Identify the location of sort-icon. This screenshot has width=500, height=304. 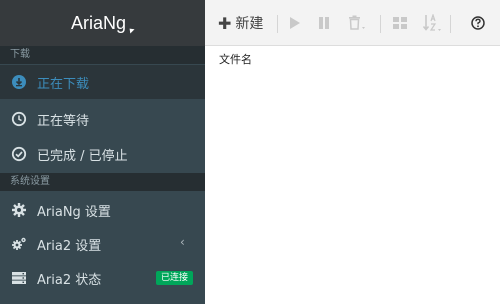
(431, 22).